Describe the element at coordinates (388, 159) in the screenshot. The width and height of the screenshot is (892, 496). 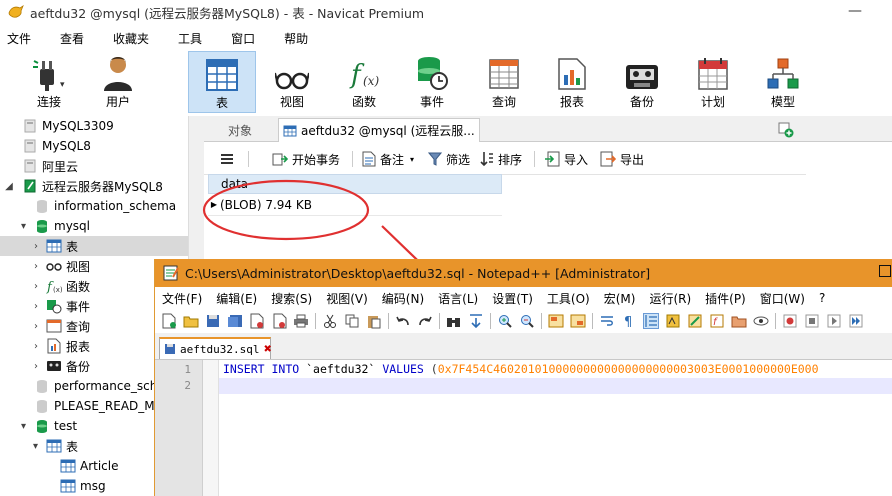
I see `note-button: 备注 ▾` at that location.